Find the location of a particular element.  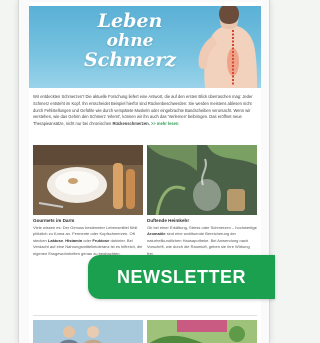

bottom-image-people is located at coordinates (88, 331).